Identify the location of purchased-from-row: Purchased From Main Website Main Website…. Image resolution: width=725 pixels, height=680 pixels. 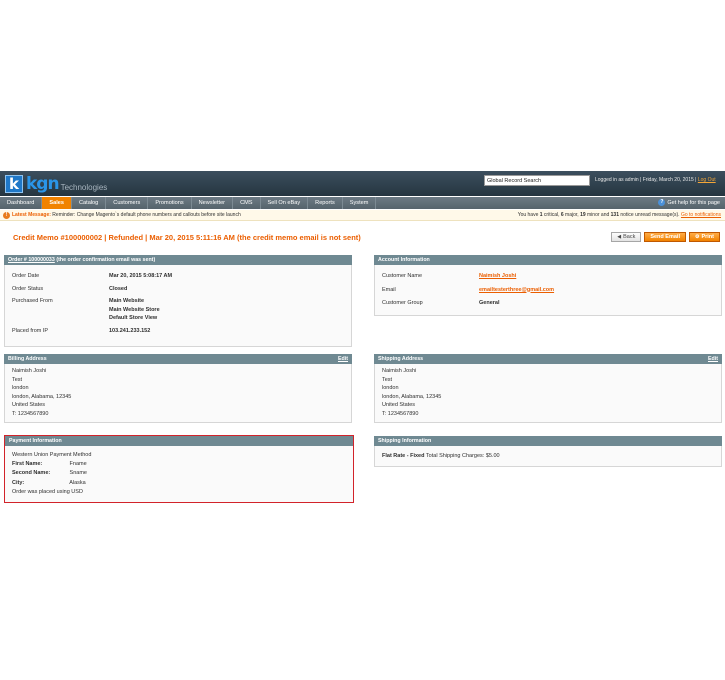
(178, 310).